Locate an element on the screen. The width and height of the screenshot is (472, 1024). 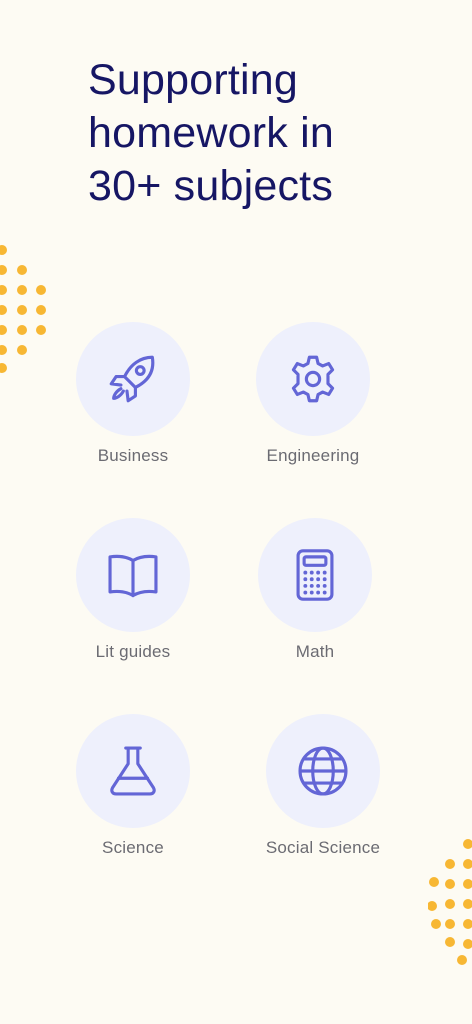
globe-icon is located at coordinates (323, 771).